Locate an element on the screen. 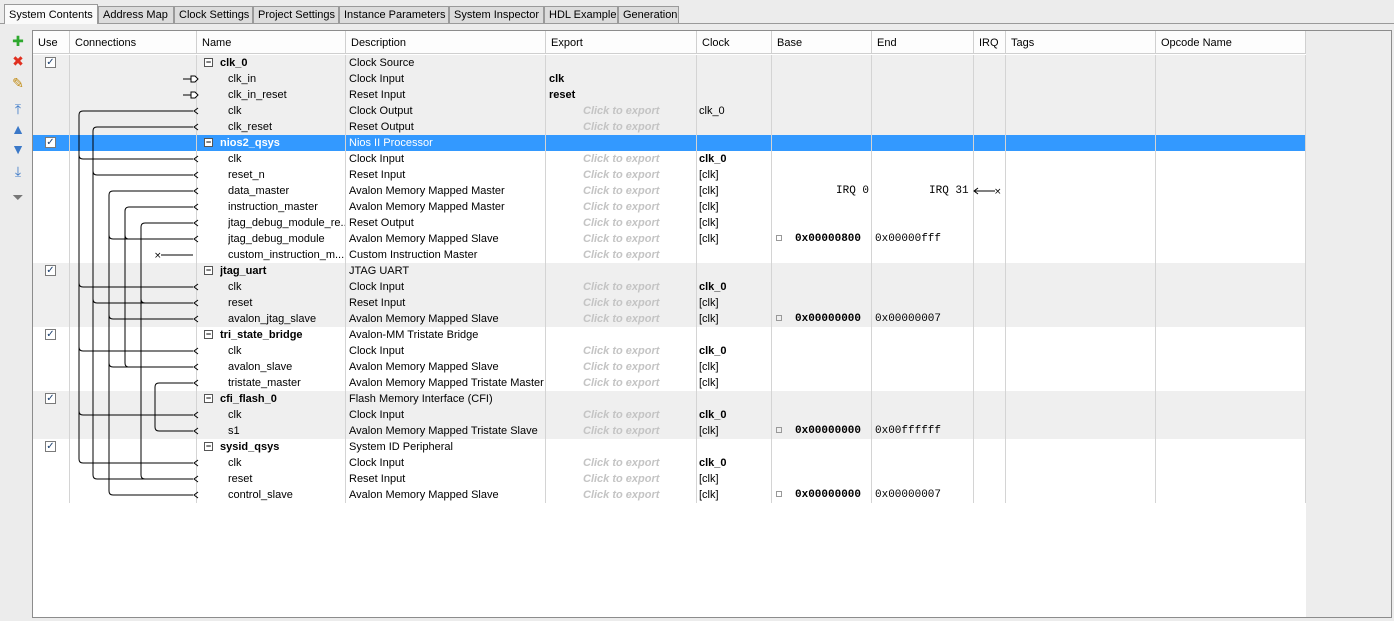  export-value: reset is located at coordinates (622, 95).